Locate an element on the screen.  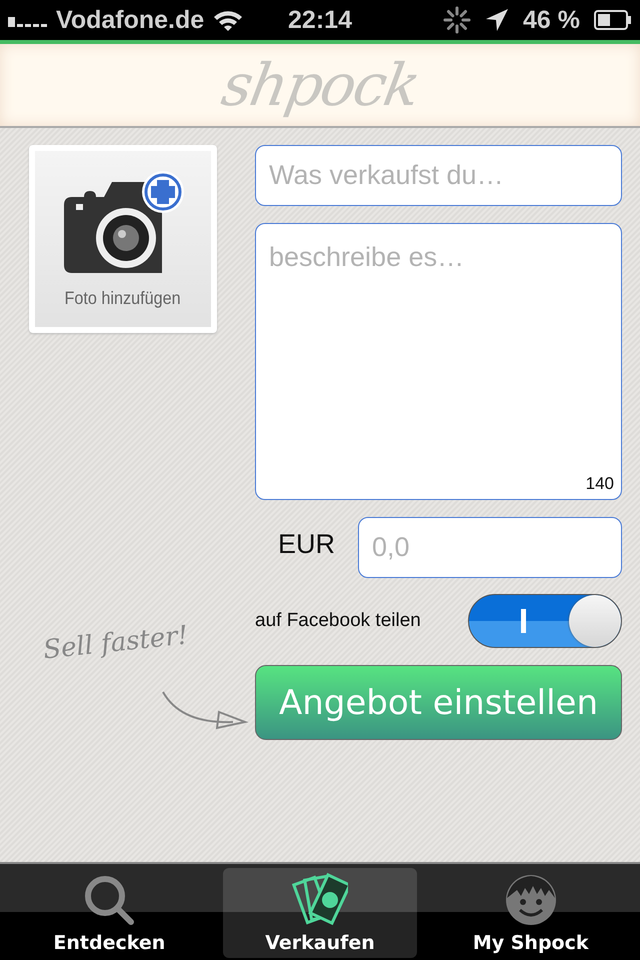
character-counter: 140 is located at coordinates (600, 484).